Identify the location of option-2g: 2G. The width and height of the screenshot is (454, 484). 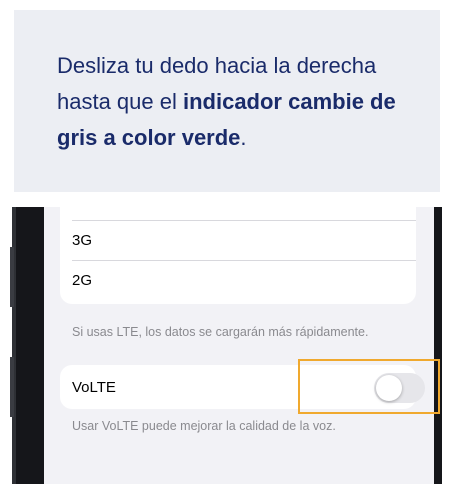
(82, 280).